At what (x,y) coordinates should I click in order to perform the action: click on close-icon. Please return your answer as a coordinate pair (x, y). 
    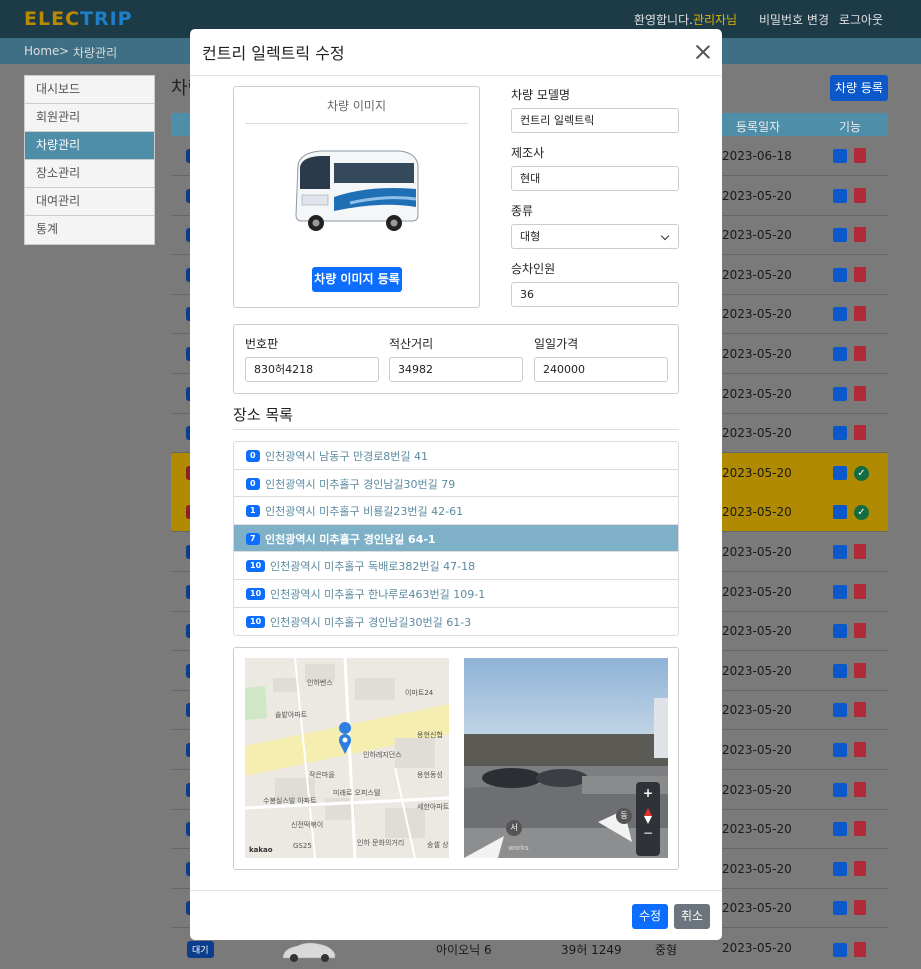
    Looking at the image, I should click on (703, 52).